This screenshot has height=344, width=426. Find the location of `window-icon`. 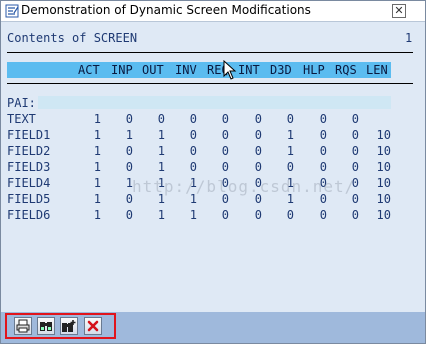

window-icon is located at coordinates (12, 11).